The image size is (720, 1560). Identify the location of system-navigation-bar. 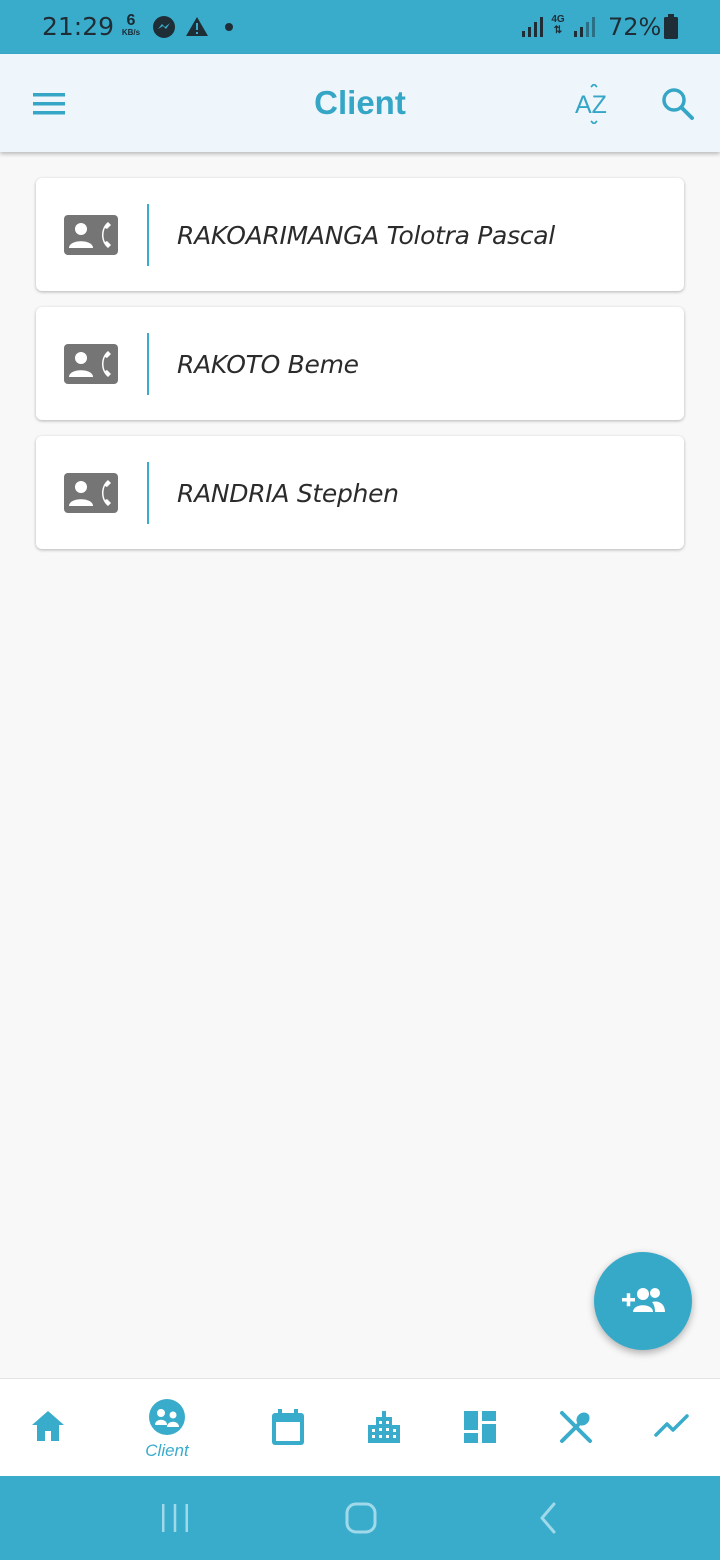
(360, 1518).